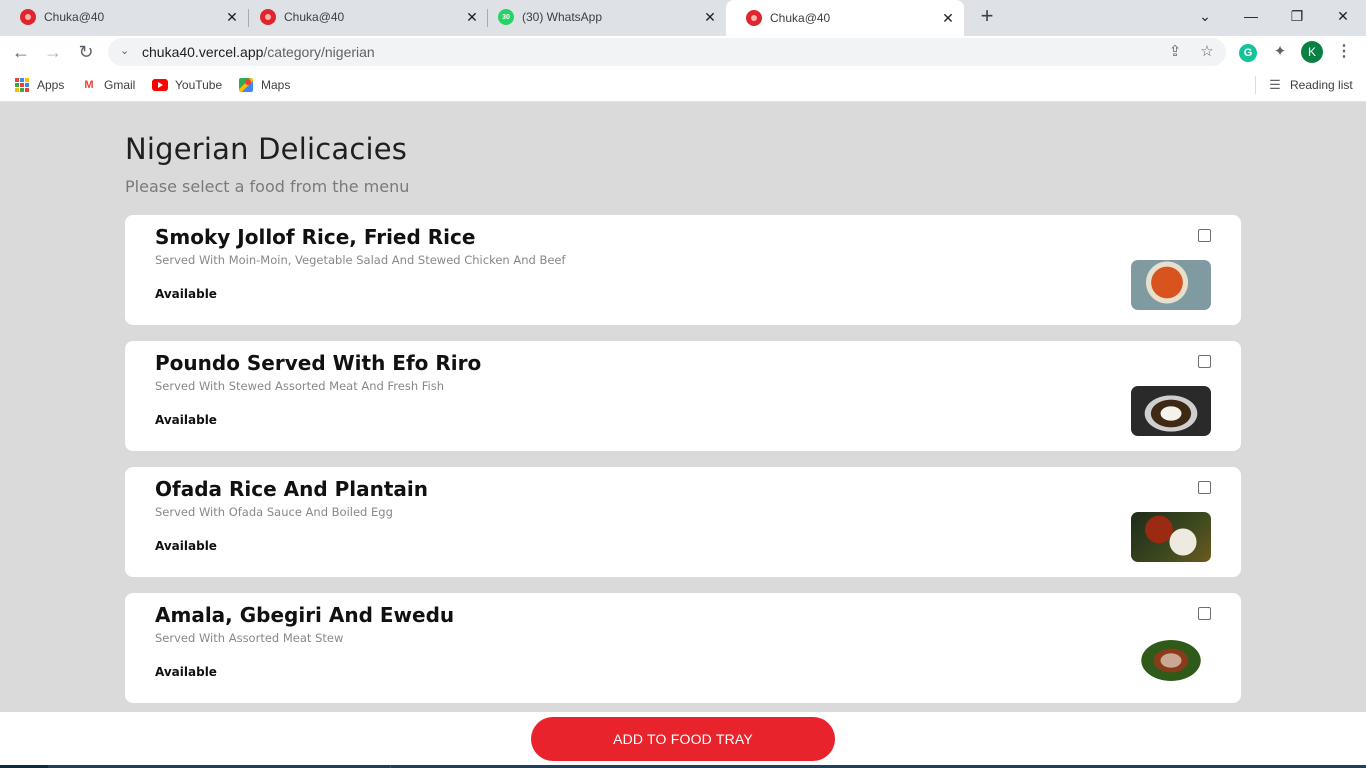 This screenshot has height=768, width=1366. What do you see at coordinates (1312, 52) in the screenshot?
I see `profile-avatar: K` at bounding box center [1312, 52].